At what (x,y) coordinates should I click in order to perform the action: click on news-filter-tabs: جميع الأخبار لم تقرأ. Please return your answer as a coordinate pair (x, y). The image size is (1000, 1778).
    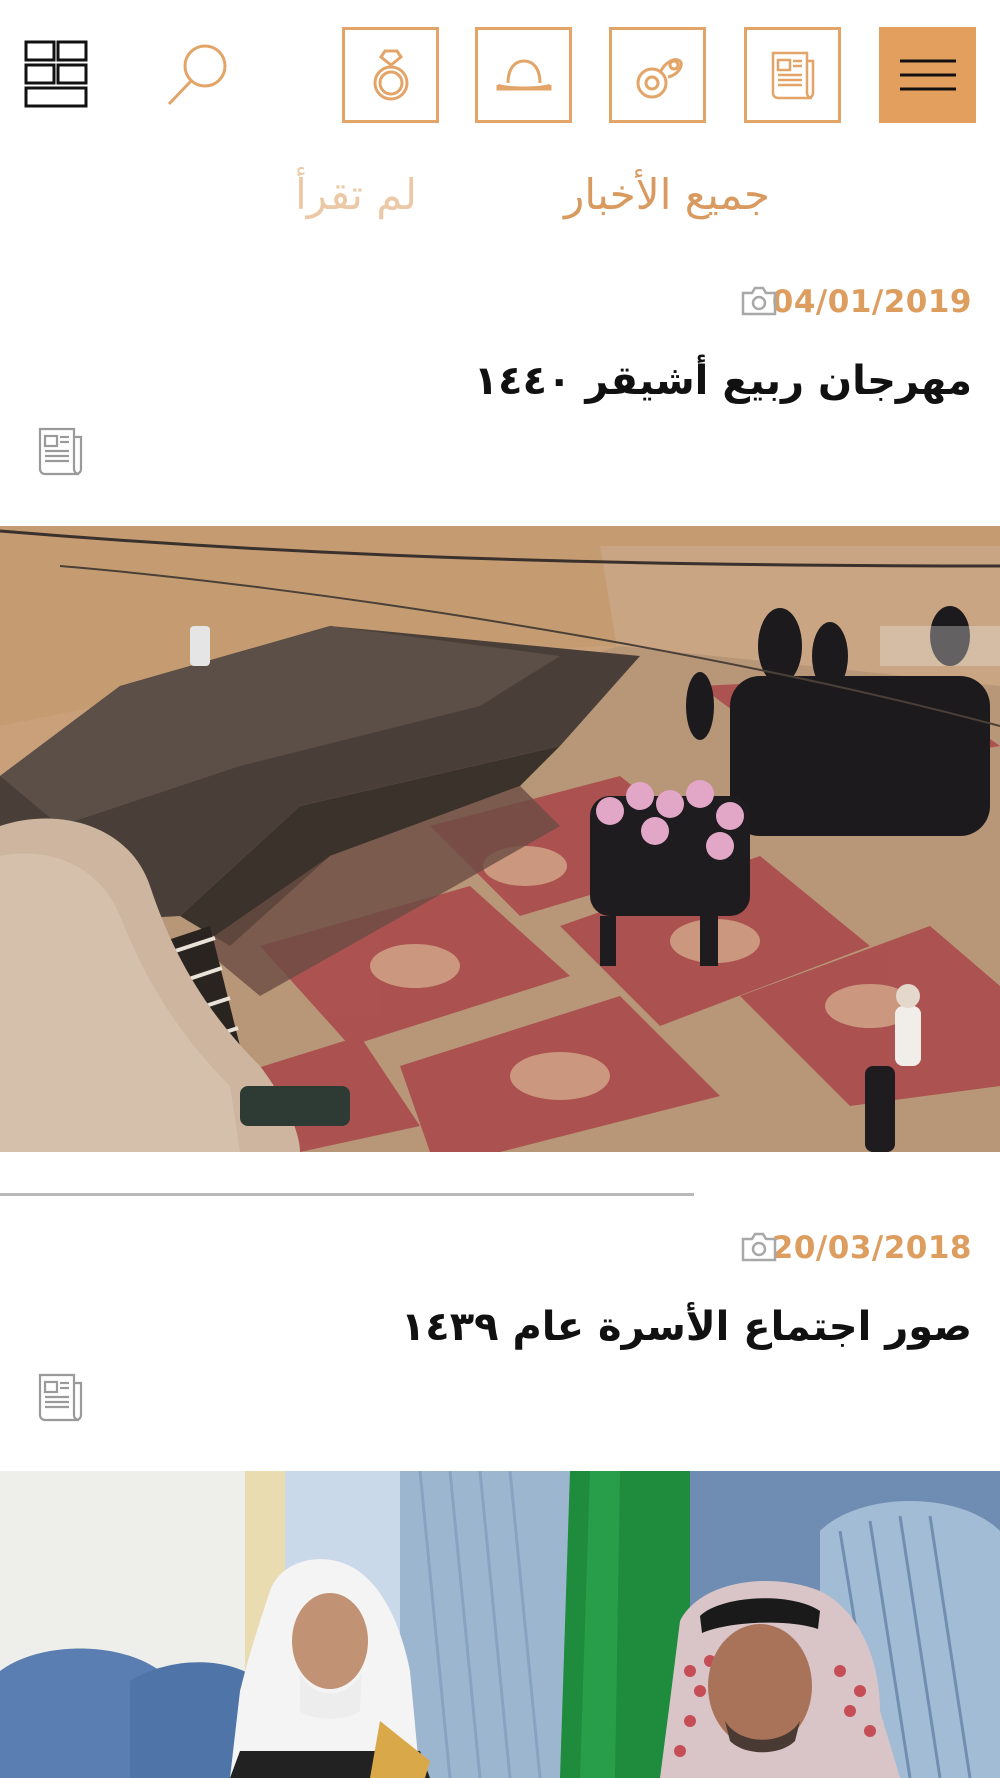
    Looking at the image, I should click on (500, 195).